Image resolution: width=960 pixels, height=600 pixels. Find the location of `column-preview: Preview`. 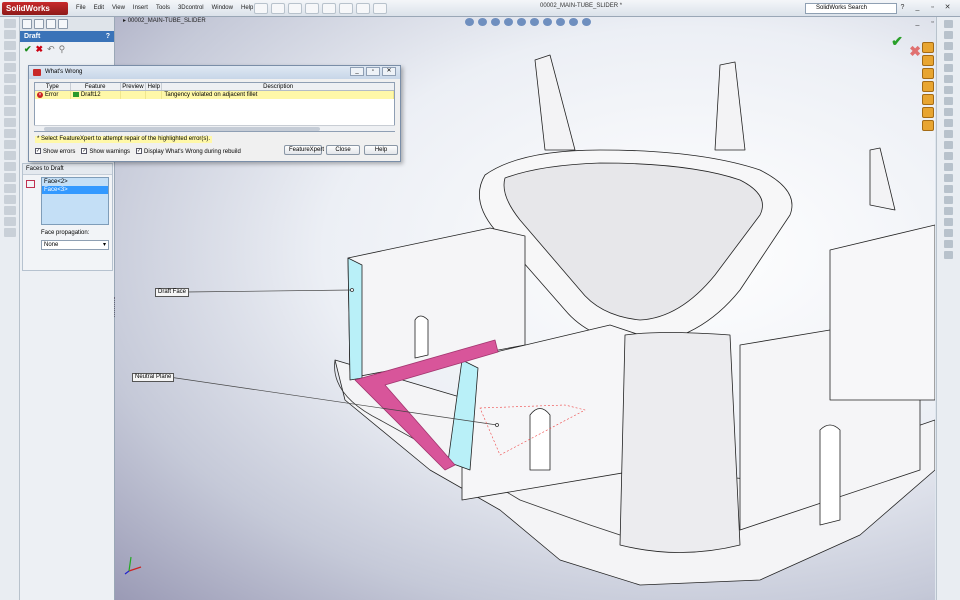

column-preview: Preview is located at coordinates (134, 86).